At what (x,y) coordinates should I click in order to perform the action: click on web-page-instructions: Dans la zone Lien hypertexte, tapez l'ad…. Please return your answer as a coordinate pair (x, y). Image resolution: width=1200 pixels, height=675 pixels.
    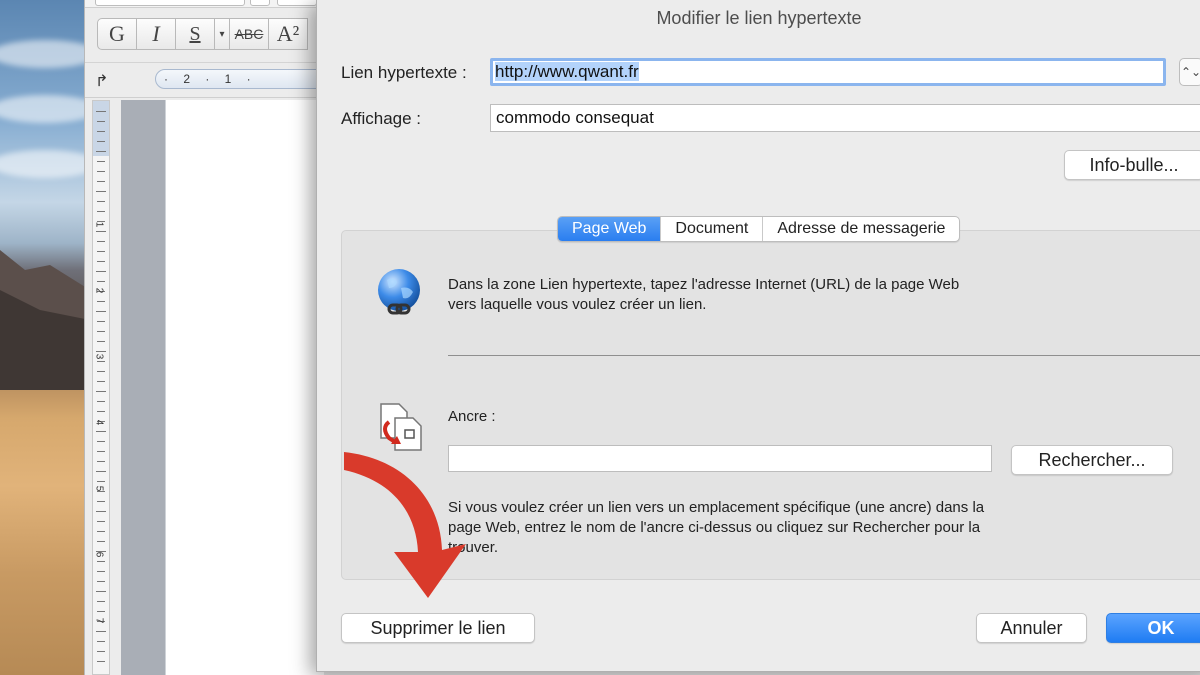
    Looking at the image, I should click on (704, 294).